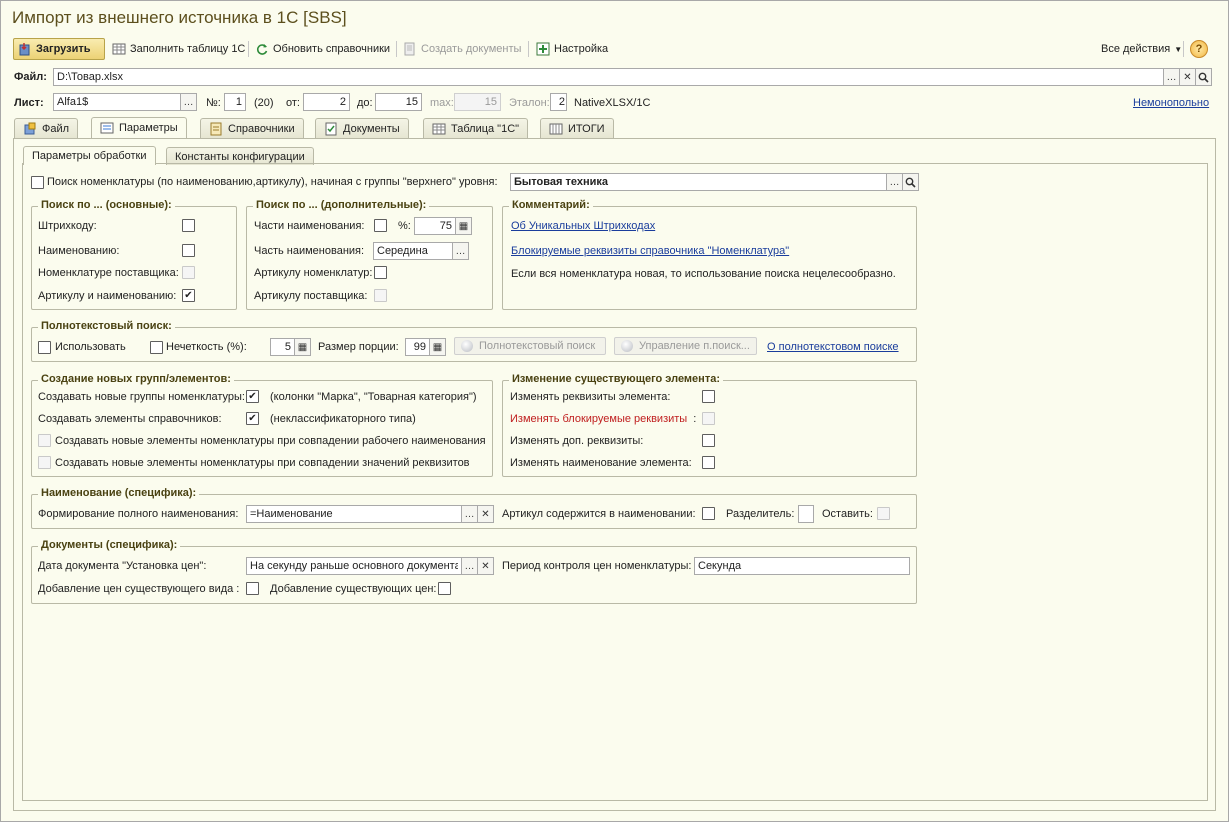  What do you see at coordinates (627, 346) in the screenshot?
I see `globe-icon` at bounding box center [627, 346].